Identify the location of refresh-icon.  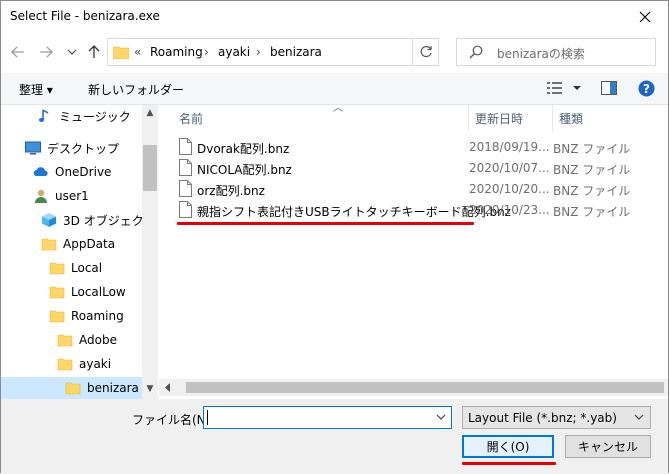
(426, 51).